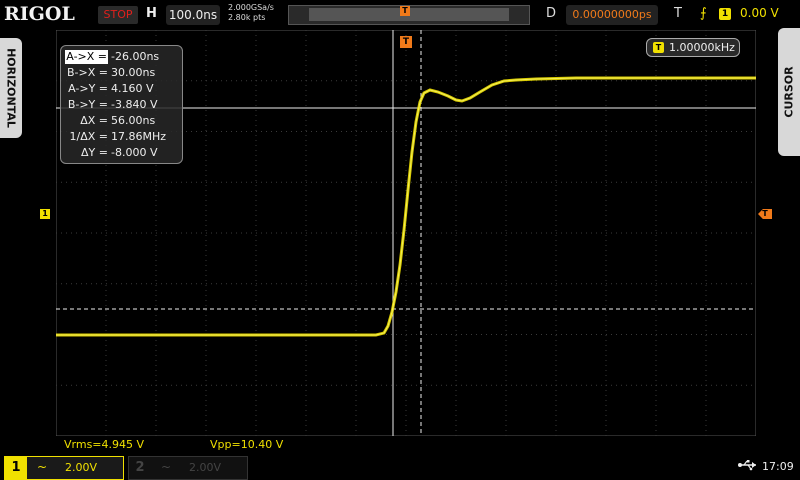 This screenshot has width=800, height=480. I want to click on cursor-readout-value: 56.00ns, so click(133, 120).